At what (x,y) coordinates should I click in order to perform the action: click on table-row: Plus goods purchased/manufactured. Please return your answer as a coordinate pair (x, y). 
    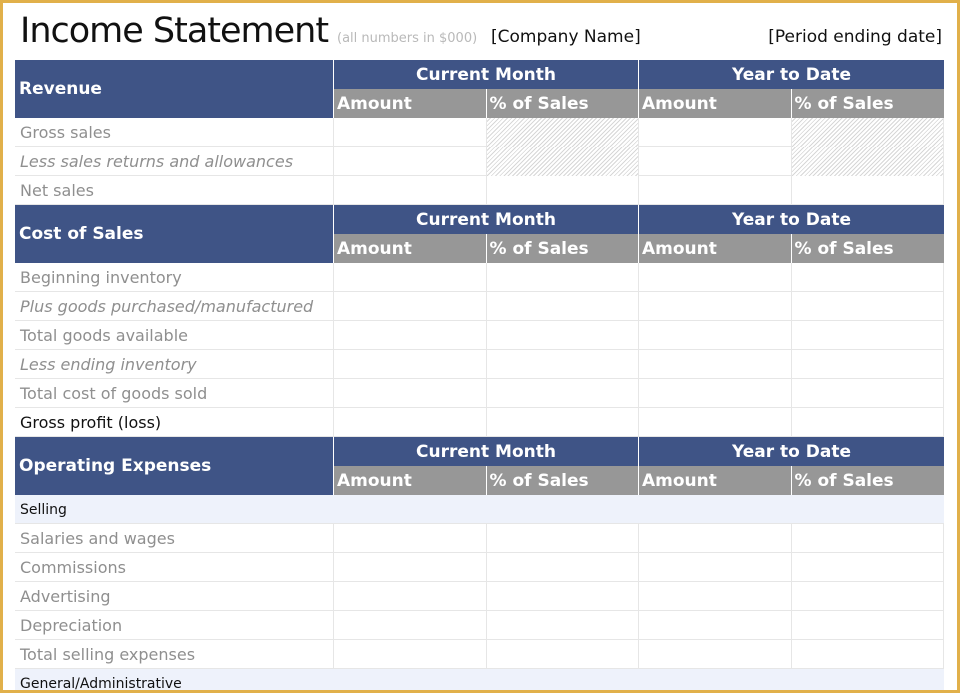
    Looking at the image, I should click on (479, 306).